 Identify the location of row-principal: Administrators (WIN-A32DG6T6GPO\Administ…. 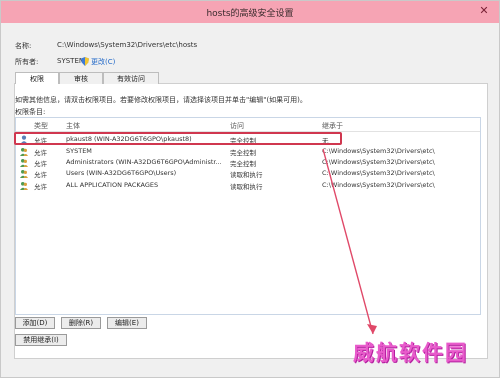
(144, 162).